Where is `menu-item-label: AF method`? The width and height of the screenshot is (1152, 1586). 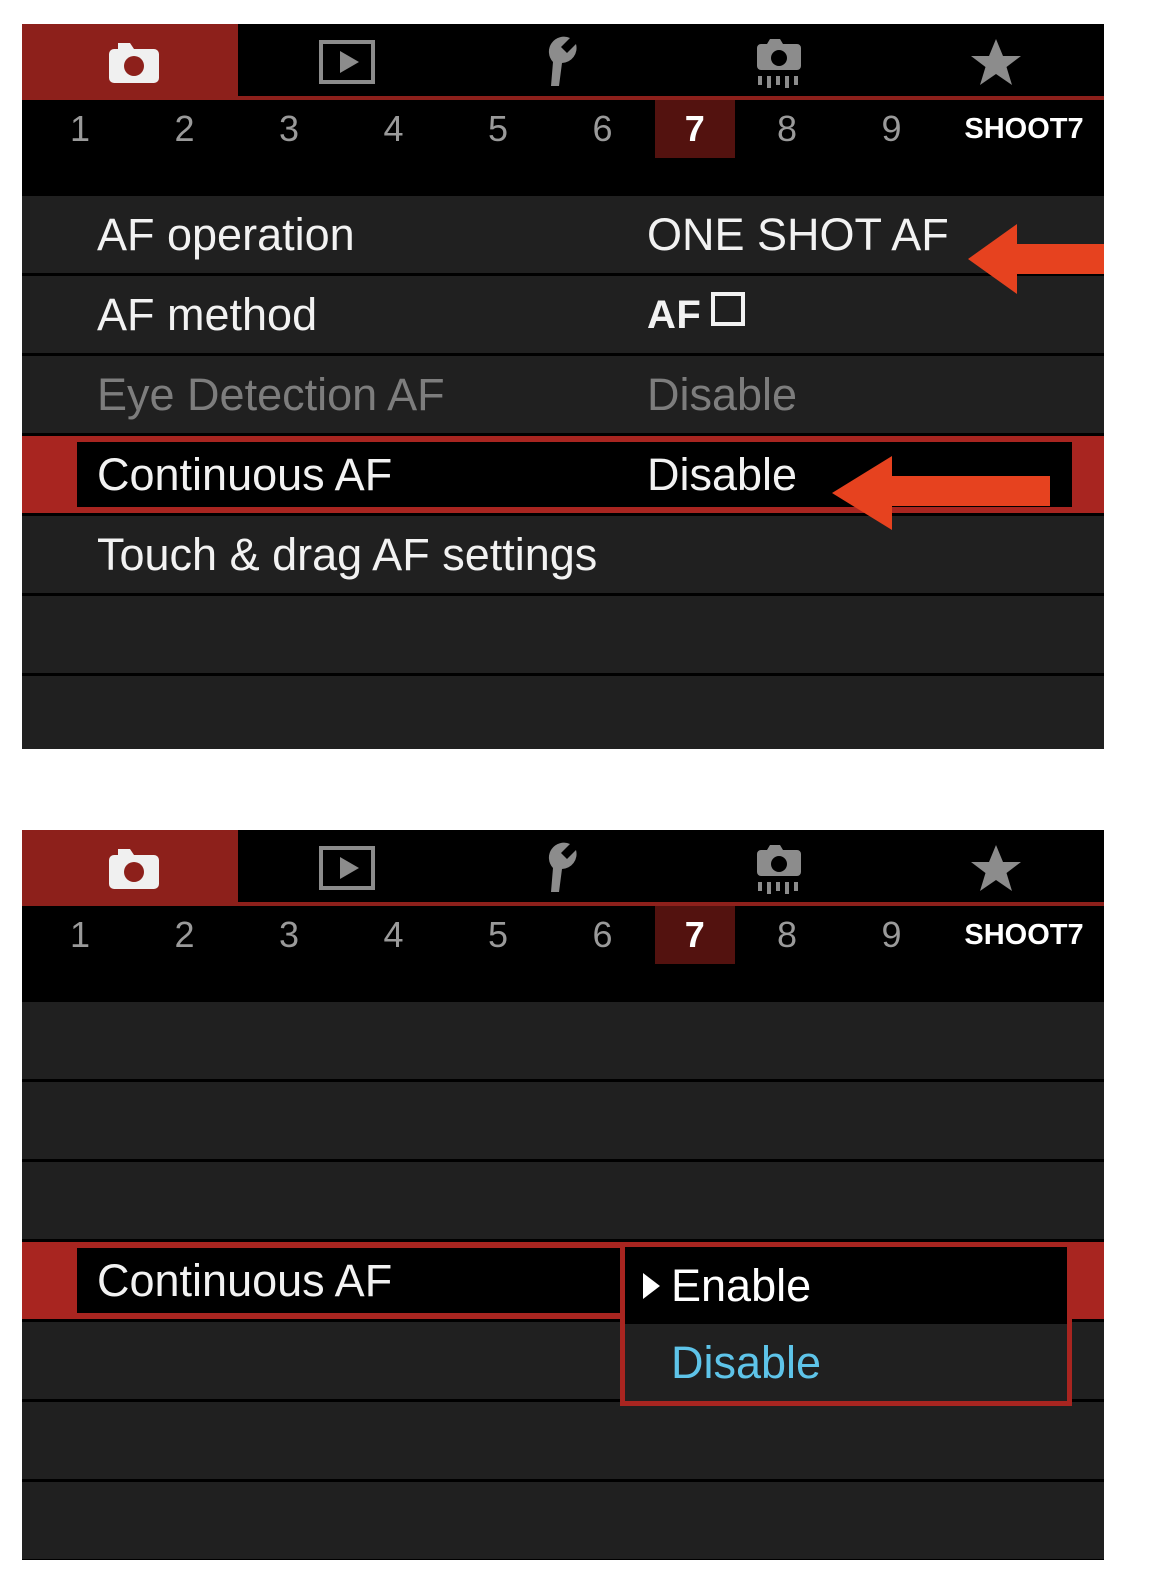
menu-item-label: AF method is located at coordinates (207, 314).